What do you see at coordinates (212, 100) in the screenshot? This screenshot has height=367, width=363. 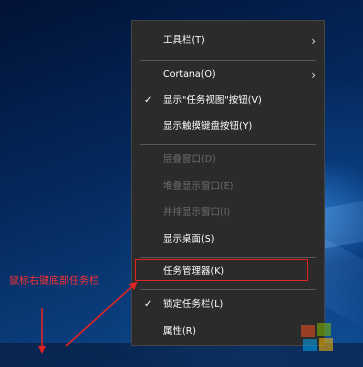 I see `menu-item-label: 显示"任务视图"按钮(V)` at bounding box center [212, 100].